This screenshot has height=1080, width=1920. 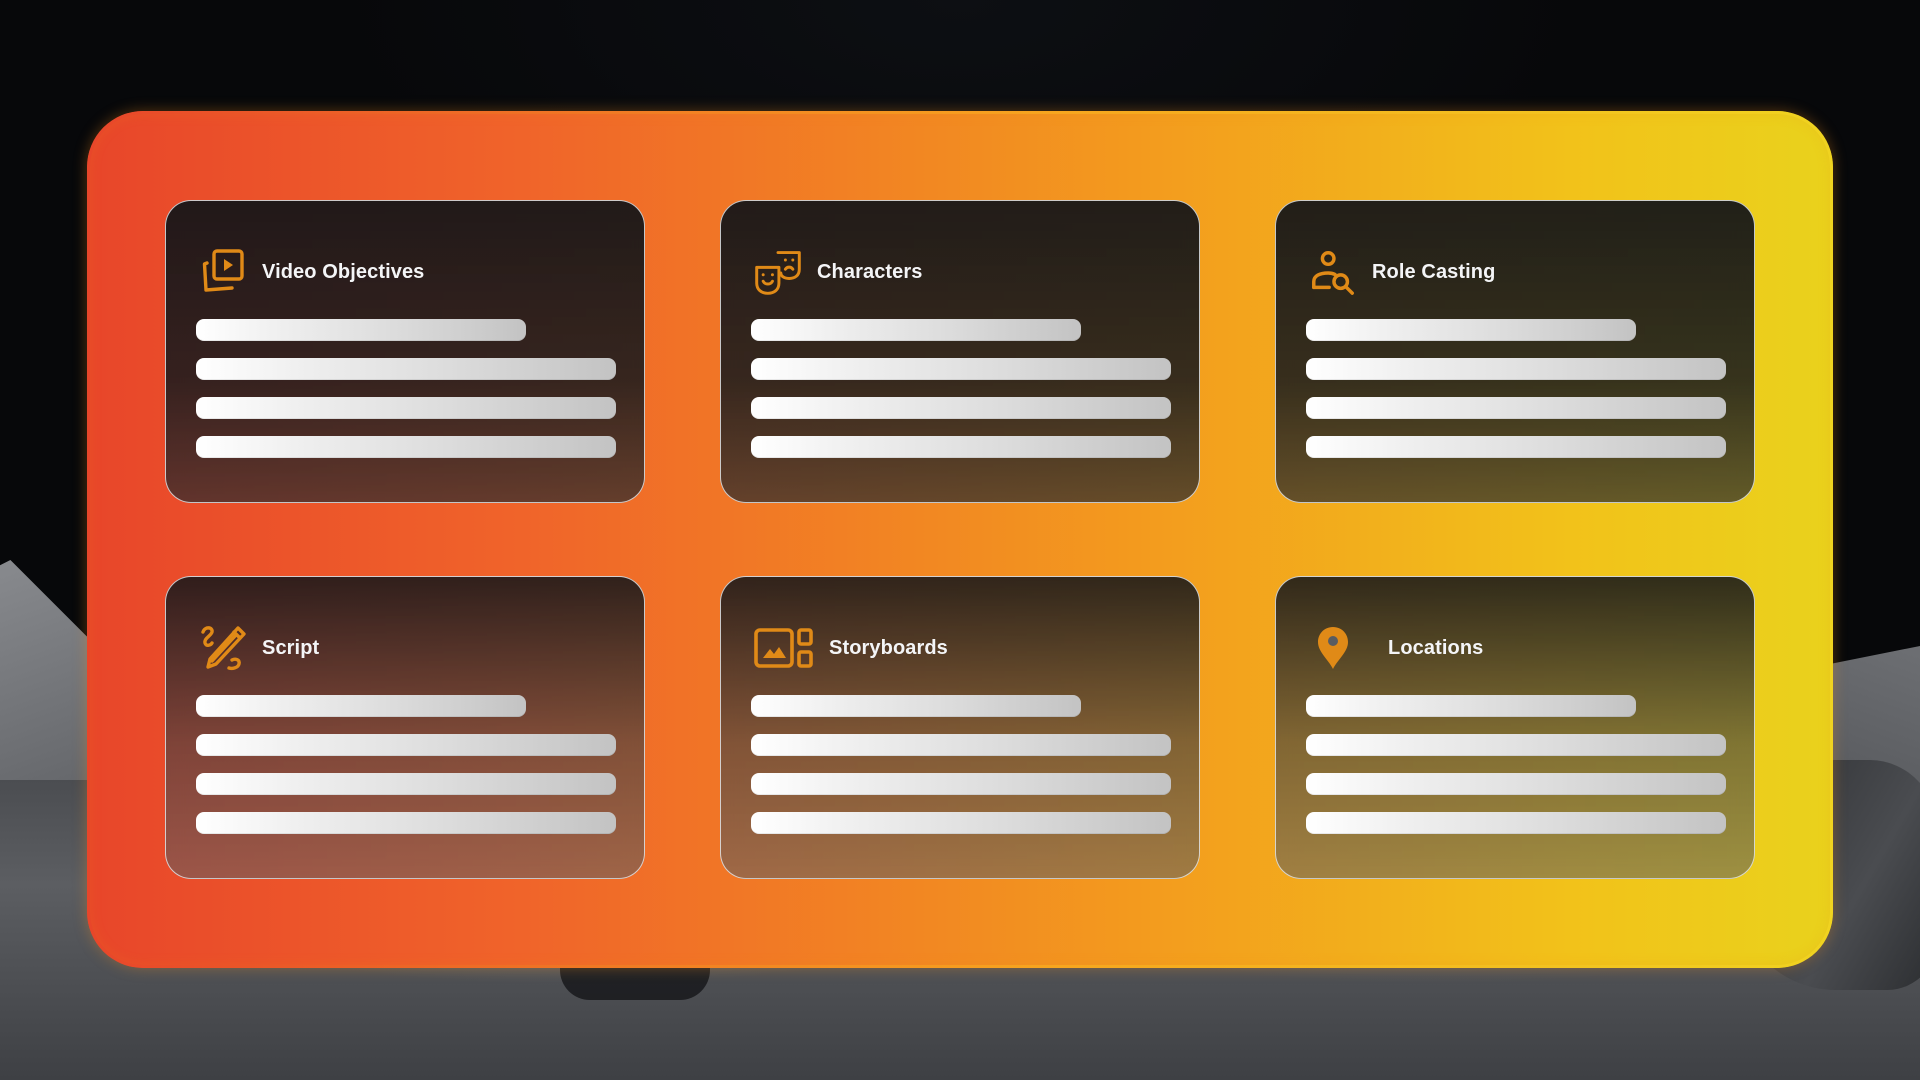 I want to click on card-role-casting: Role Casting, so click(x=1515, y=351).